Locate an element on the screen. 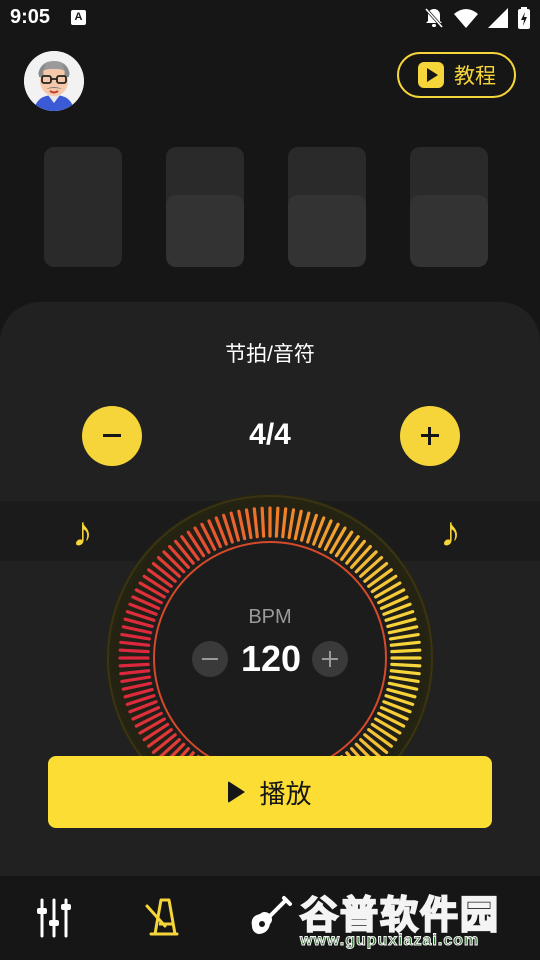  status-time: 9:05 is located at coordinates (30, 17).